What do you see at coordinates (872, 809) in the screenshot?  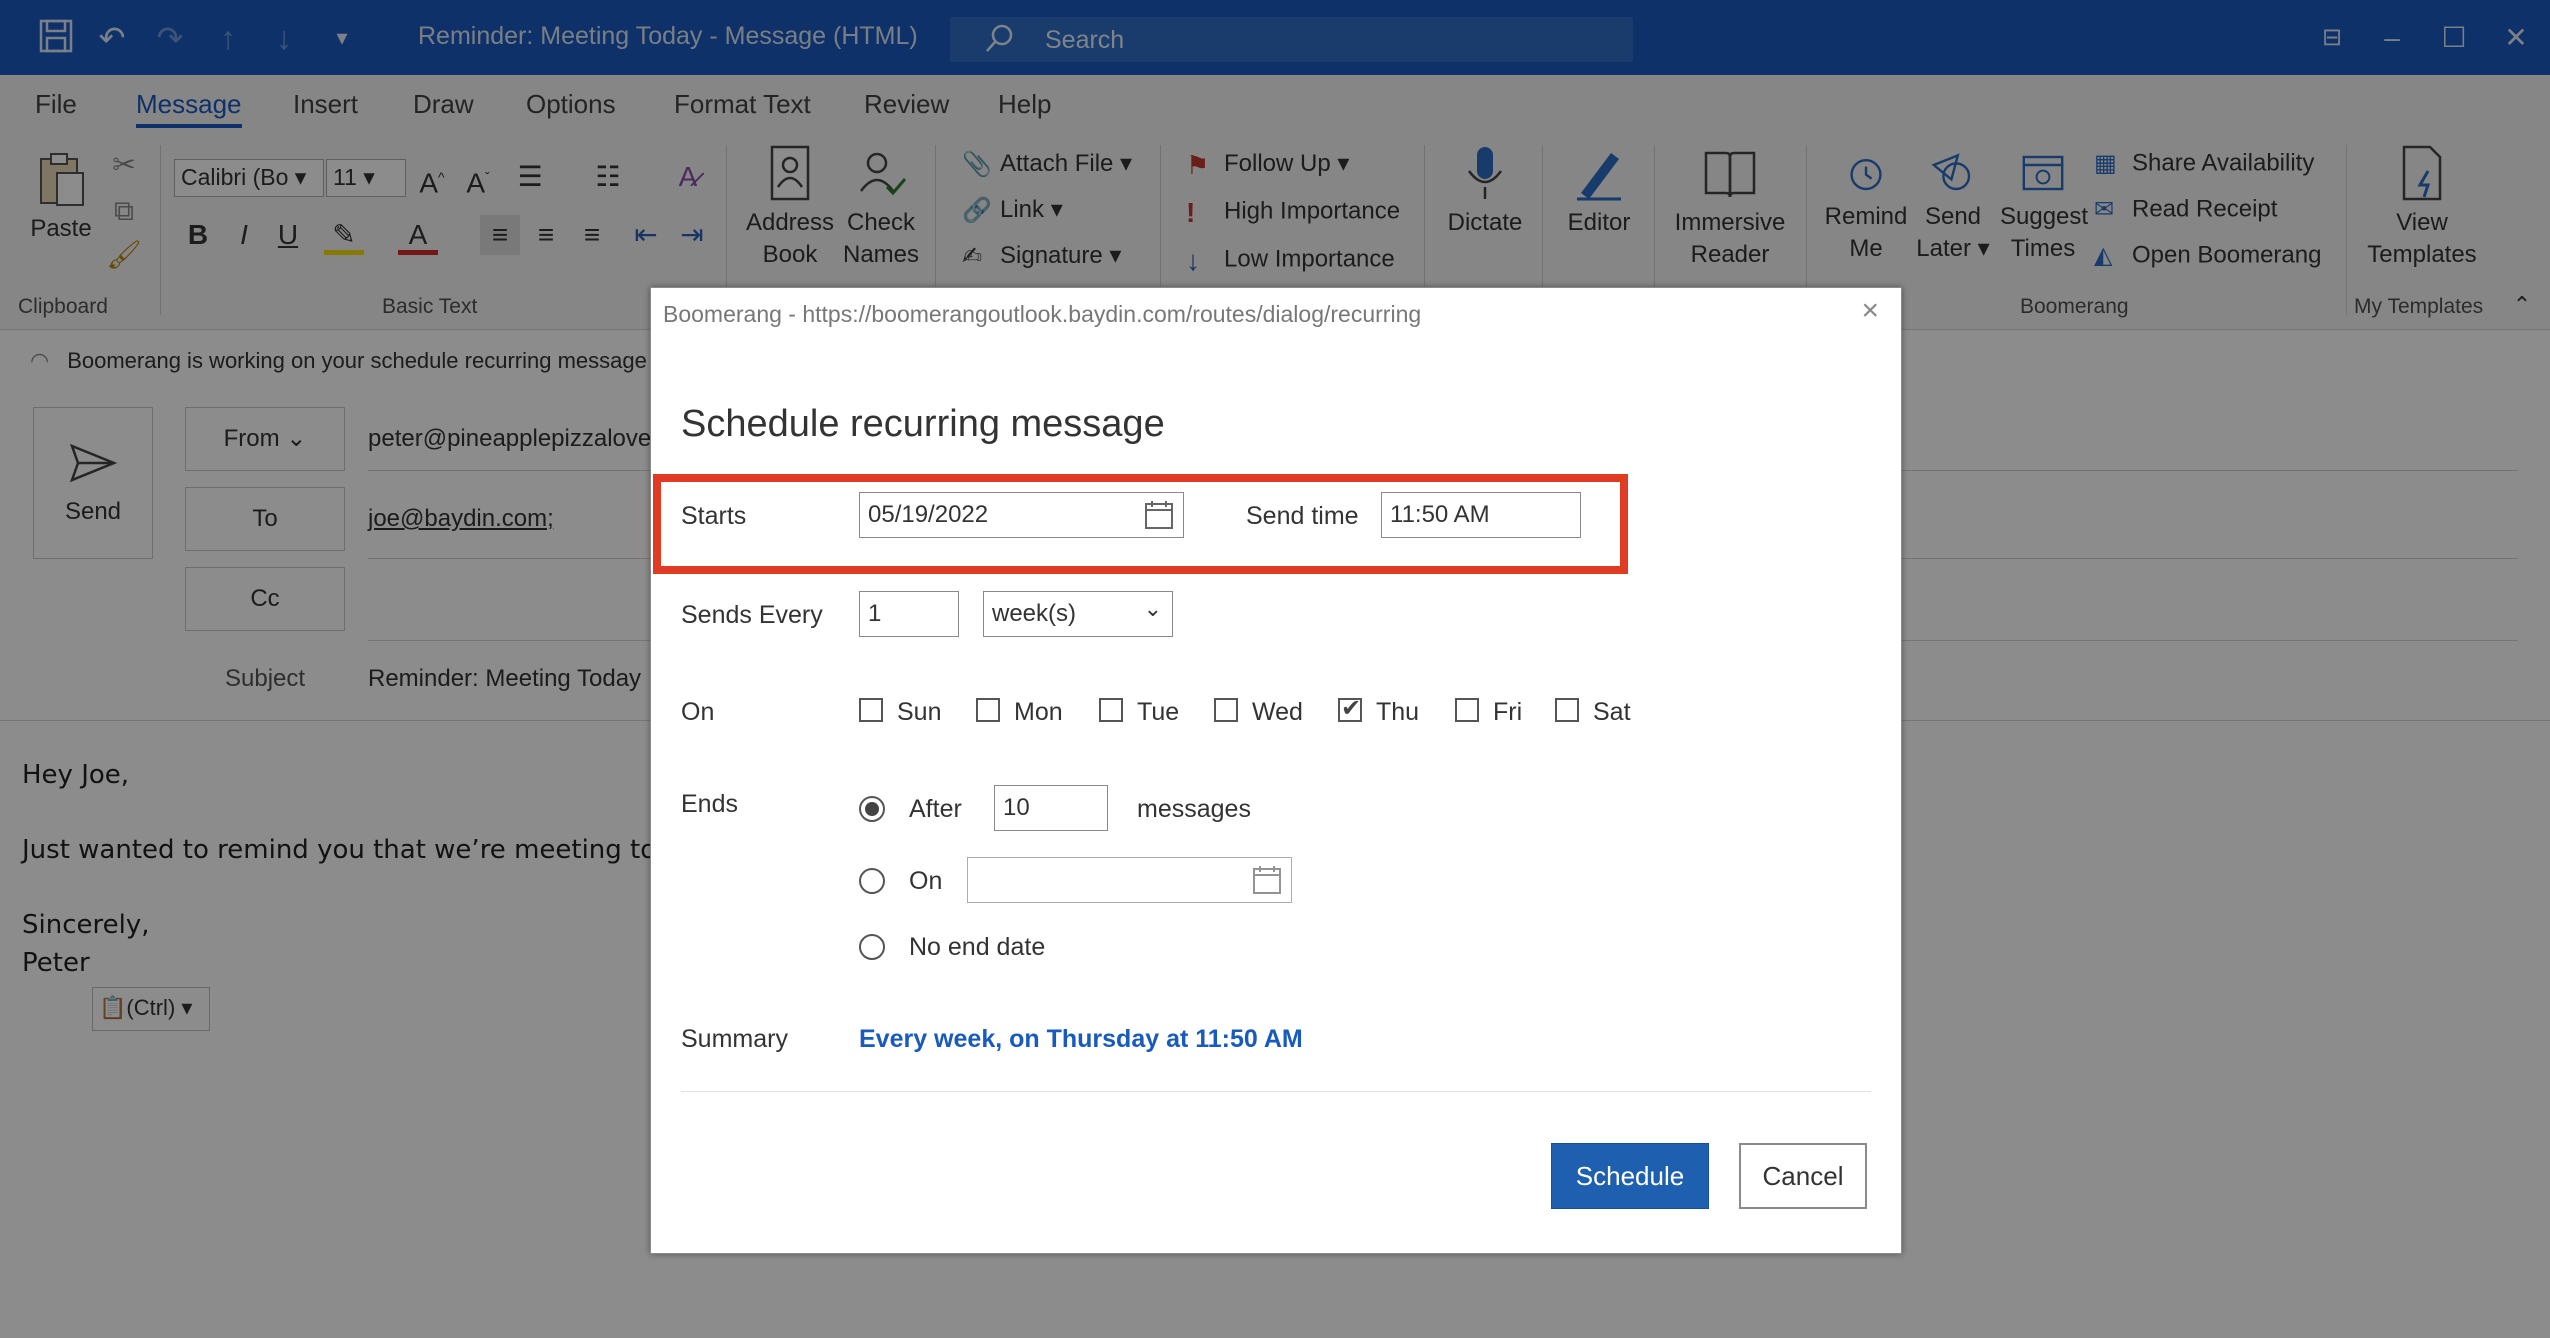 I see `ends-after-radio` at bounding box center [872, 809].